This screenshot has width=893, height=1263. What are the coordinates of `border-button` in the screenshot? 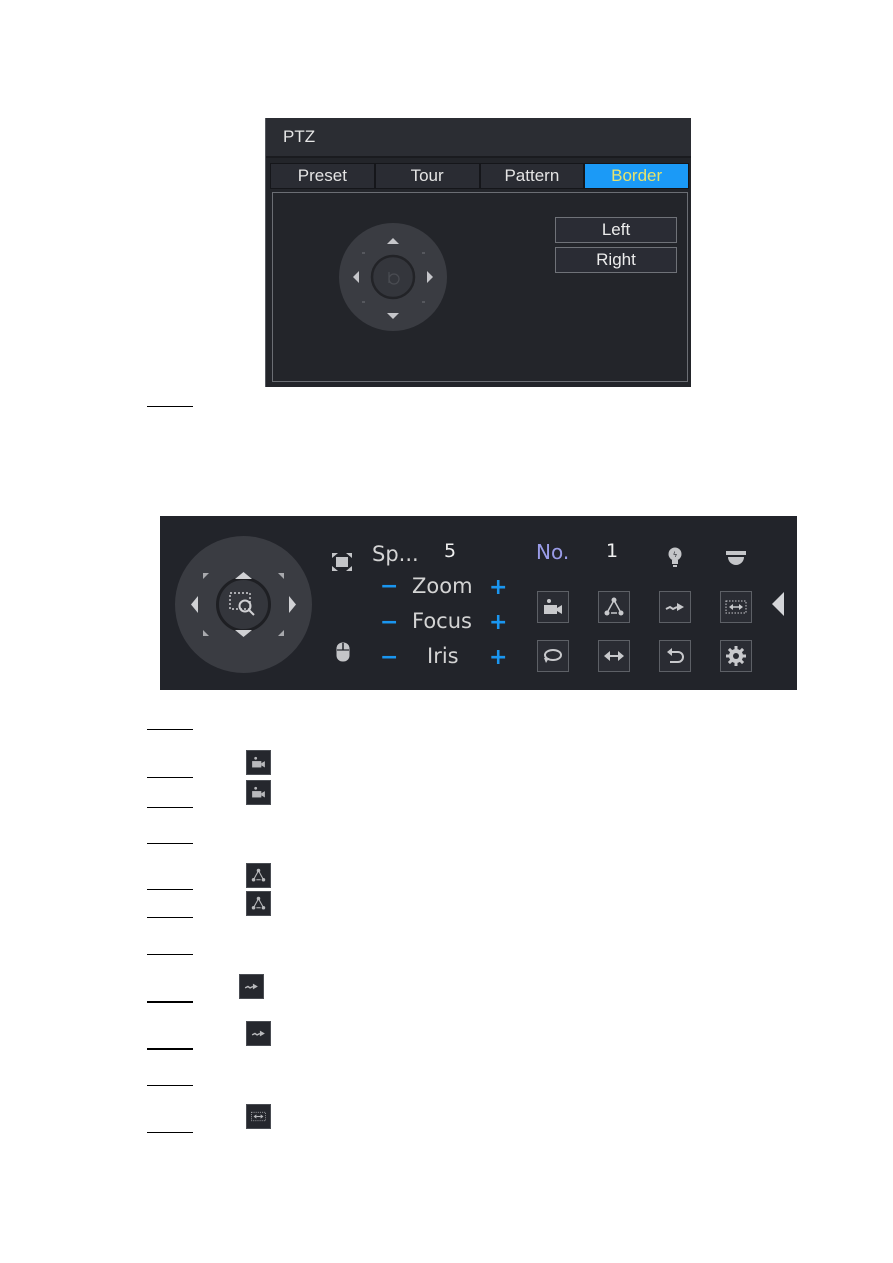 It's located at (736, 607).